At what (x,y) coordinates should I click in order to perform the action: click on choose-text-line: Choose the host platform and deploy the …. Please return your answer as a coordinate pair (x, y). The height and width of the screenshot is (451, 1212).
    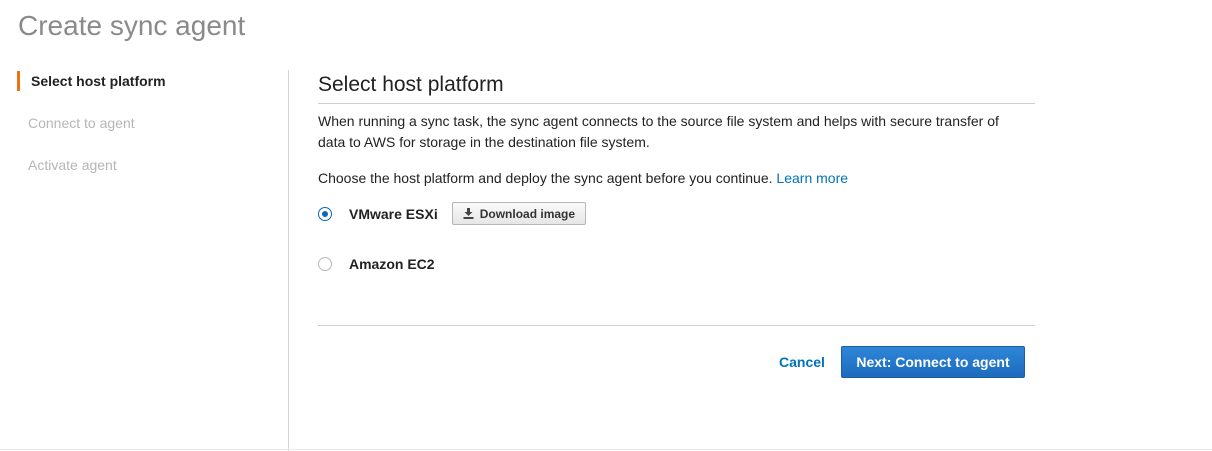
    Looking at the image, I should click on (676, 178).